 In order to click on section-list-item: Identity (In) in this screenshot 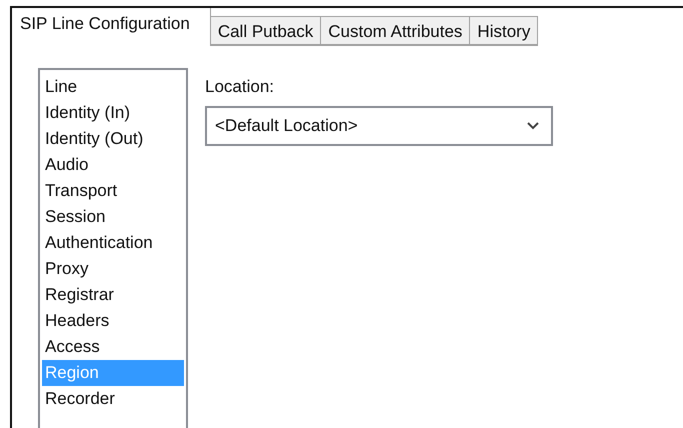, I will do `click(113, 113)`.